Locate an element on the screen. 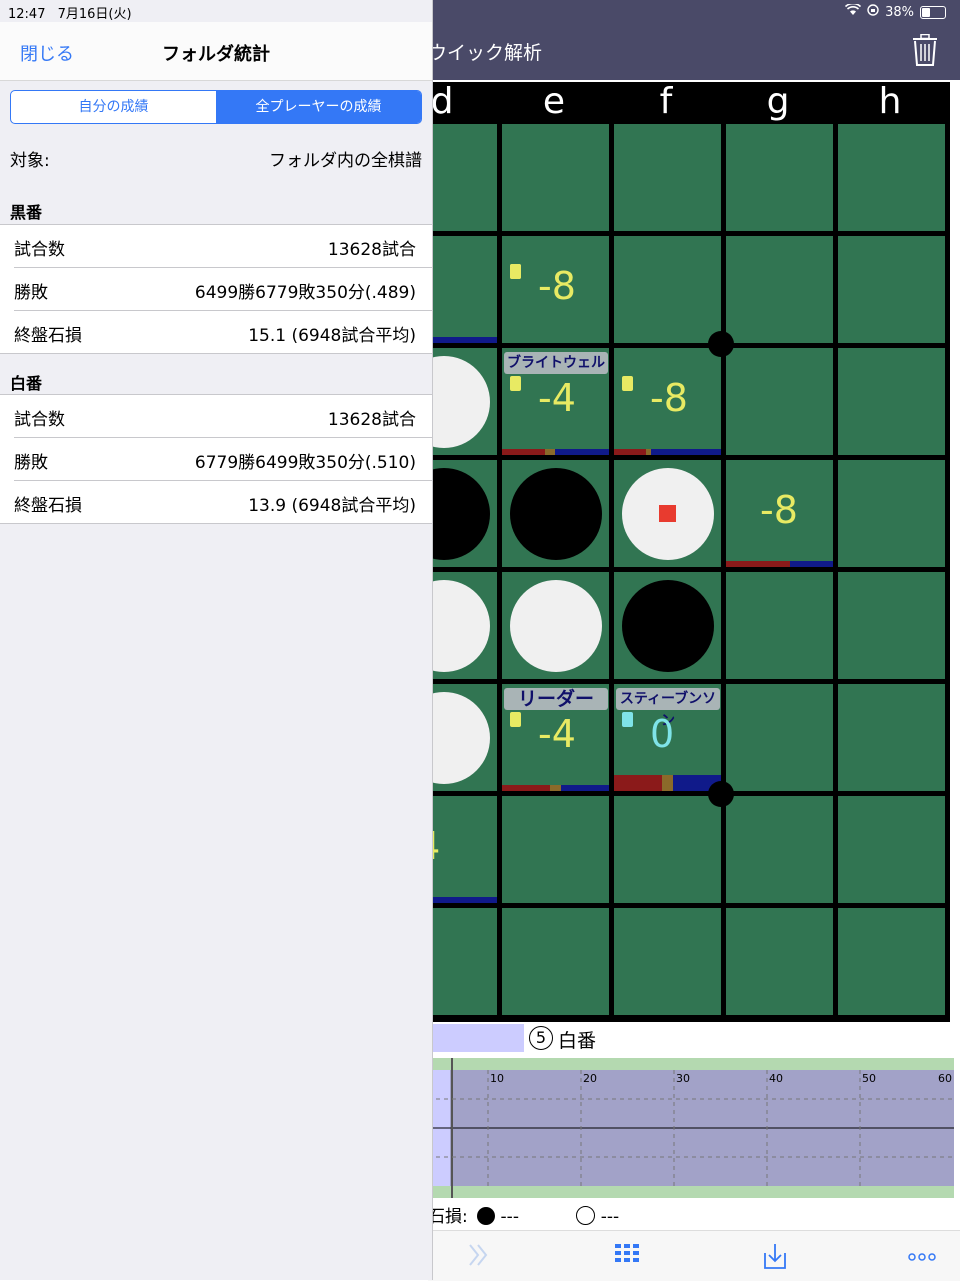  board-cell-e3: ブライトウェル -4 is located at coordinates (555, 401).